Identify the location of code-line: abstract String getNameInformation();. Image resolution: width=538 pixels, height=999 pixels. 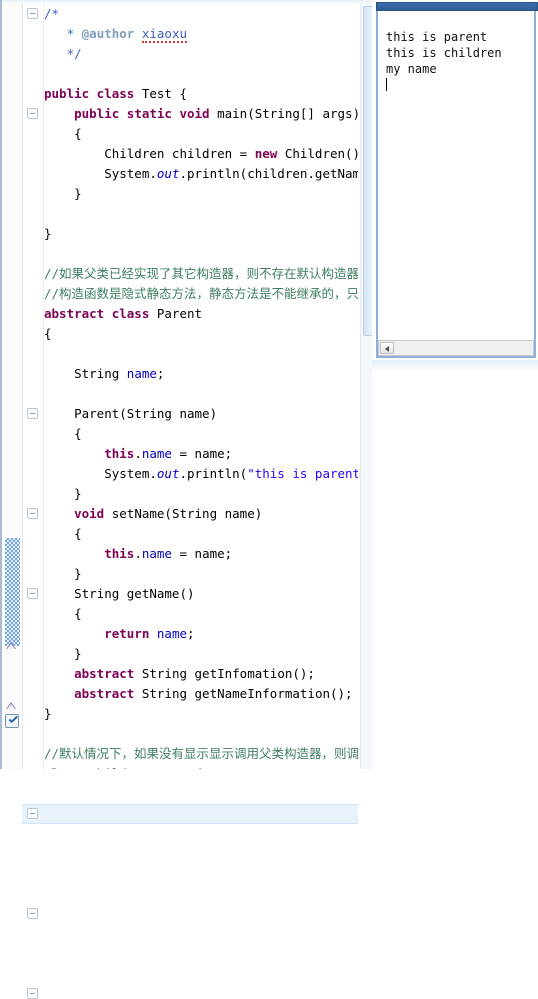
(201, 694).